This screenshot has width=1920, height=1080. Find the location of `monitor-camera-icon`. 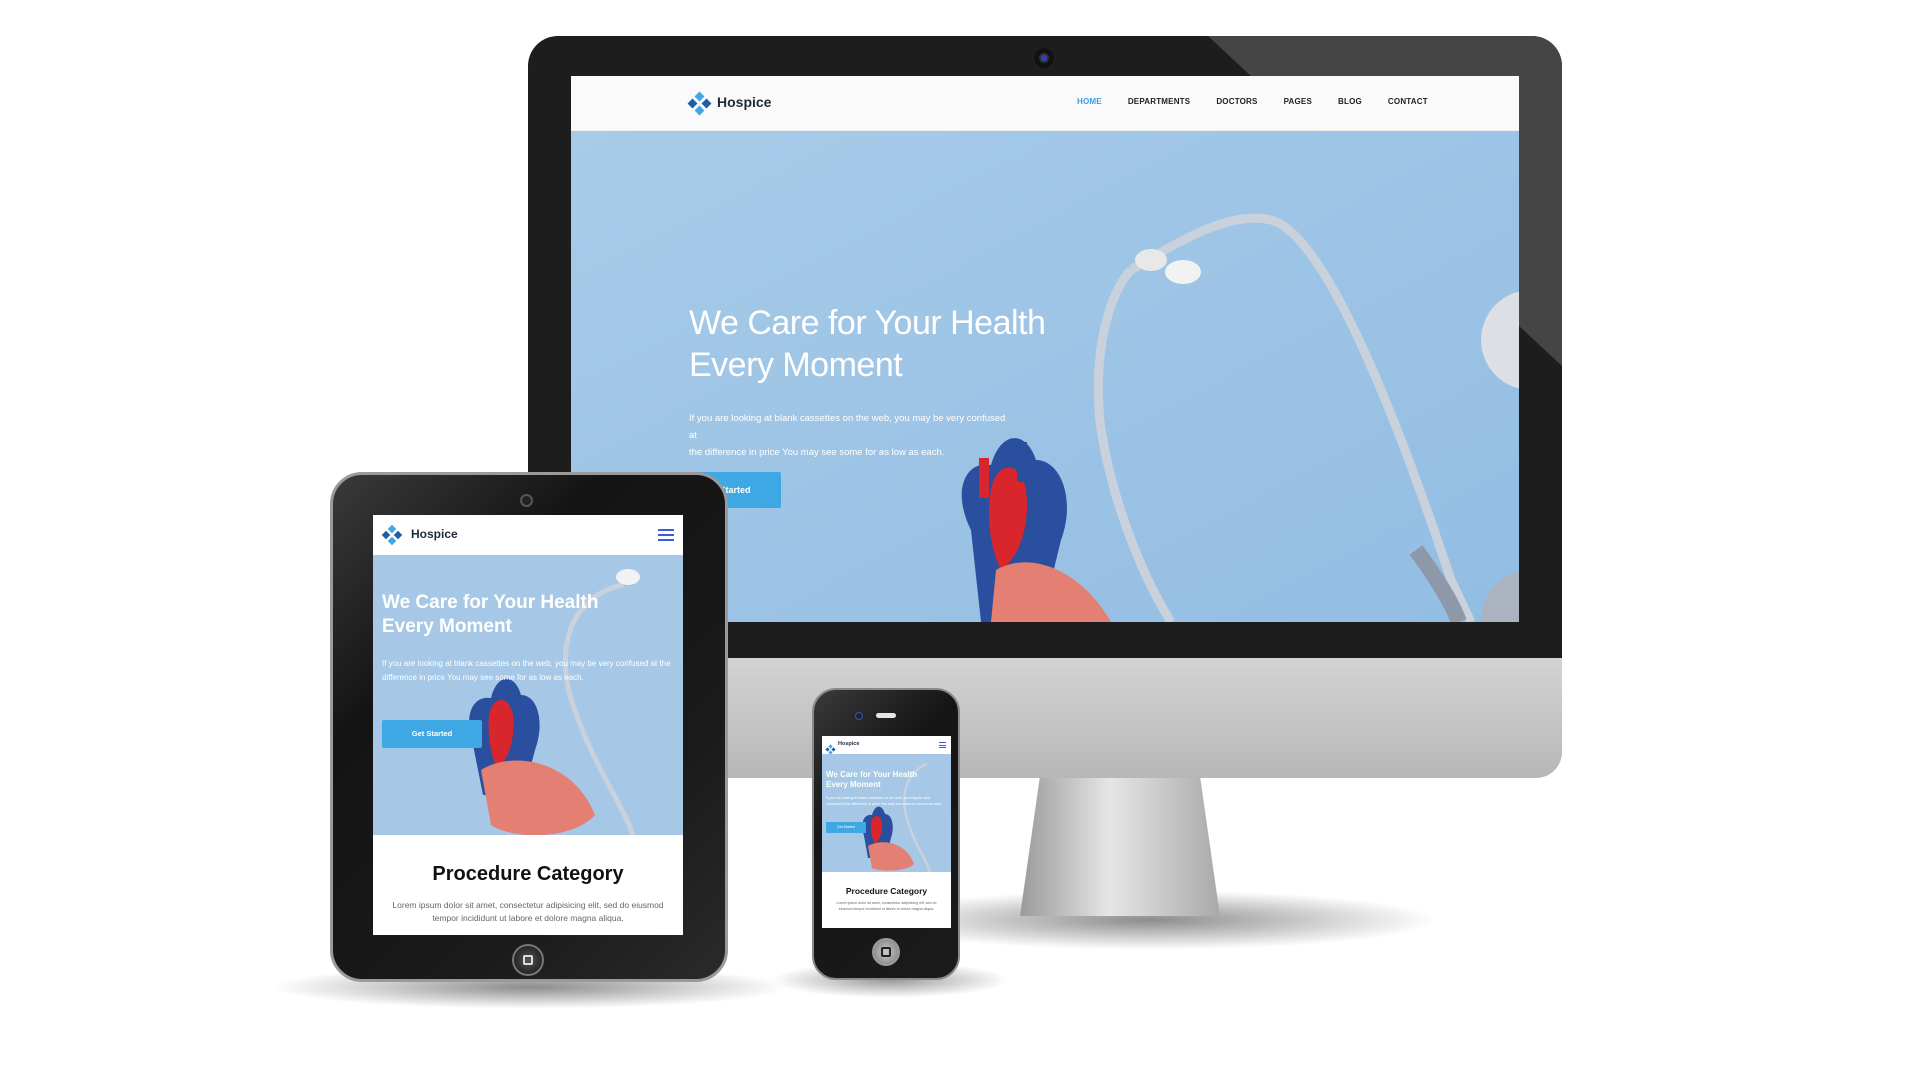

monitor-camera-icon is located at coordinates (1044, 58).